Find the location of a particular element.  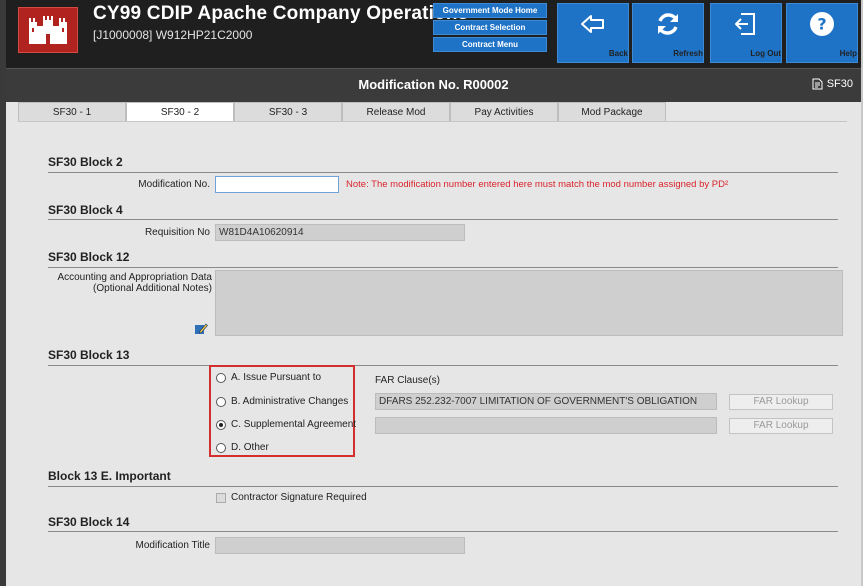

usace-castle-logo is located at coordinates (48, 30).